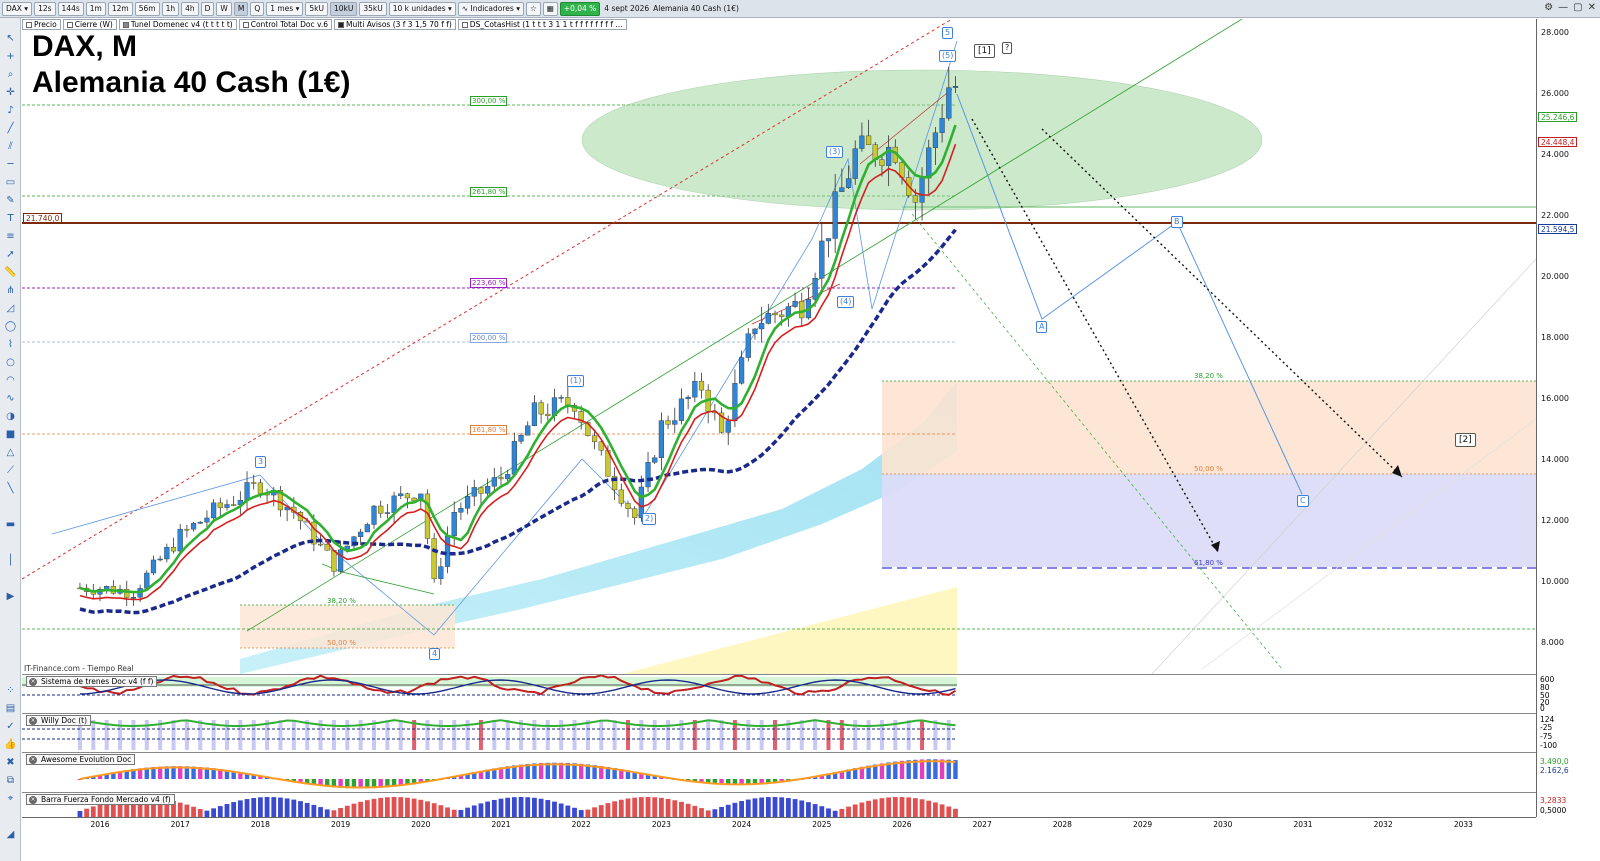  Describe the element at coordinates (846, 302) in the screenshot. I see `wave-label-w4: (4)` at that location.